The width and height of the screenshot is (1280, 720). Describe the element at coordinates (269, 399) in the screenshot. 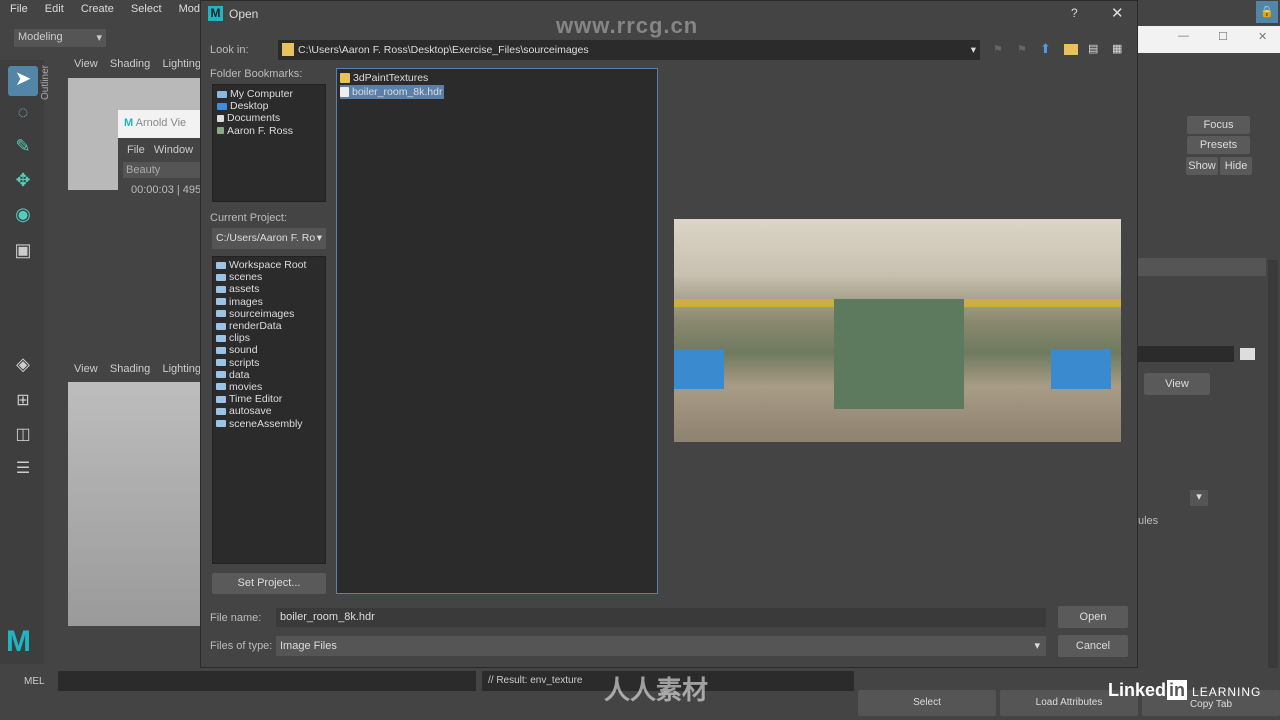

I see `project-folder-item: Time Editor` at that location.